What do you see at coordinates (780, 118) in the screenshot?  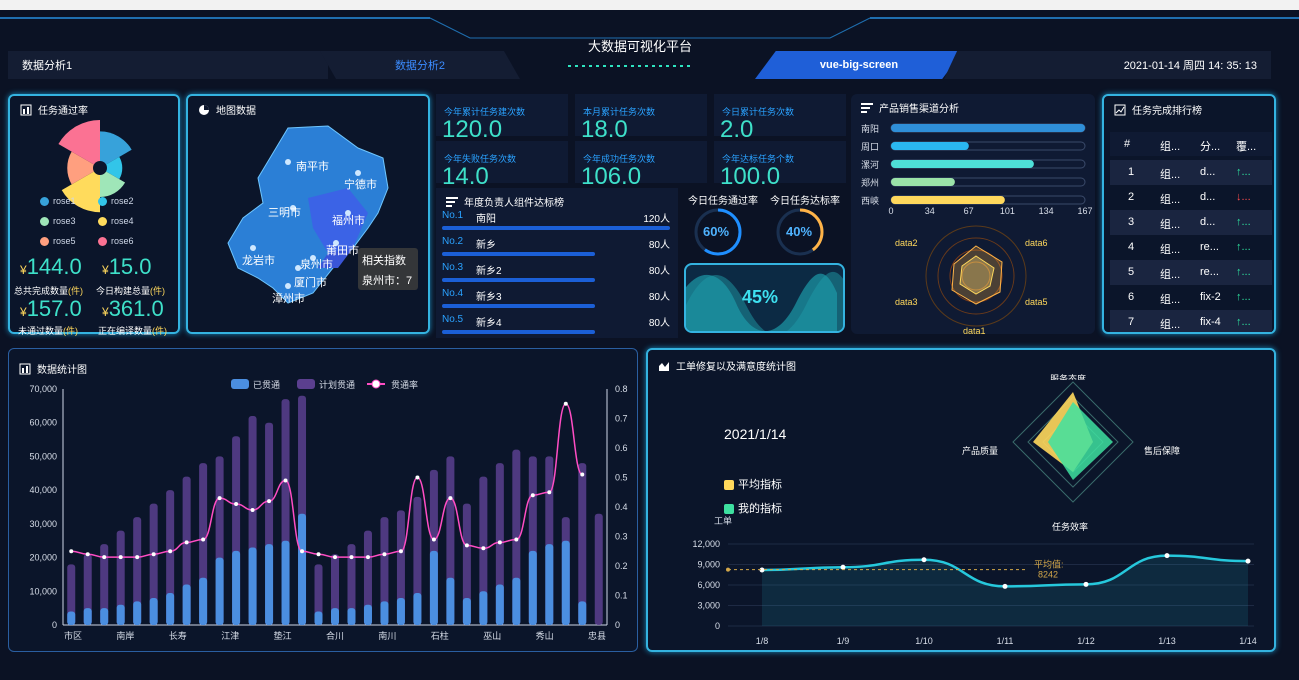 I see `stat-card-today: 今日累计任务次数 2.0` at bounding box center [780, 118].